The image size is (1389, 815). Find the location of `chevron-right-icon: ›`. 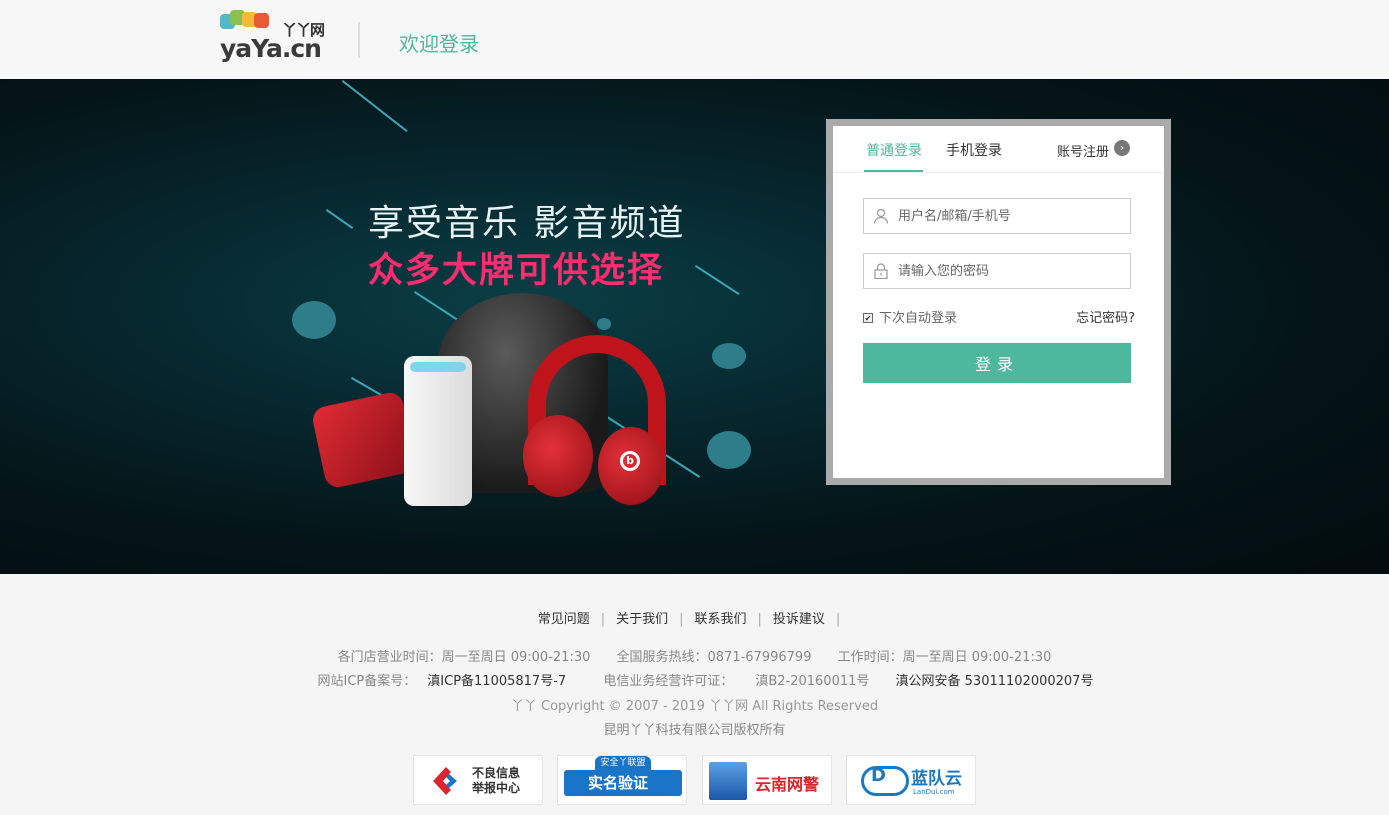

chevron-right-icon: › is located at coordinates (1122, 148).